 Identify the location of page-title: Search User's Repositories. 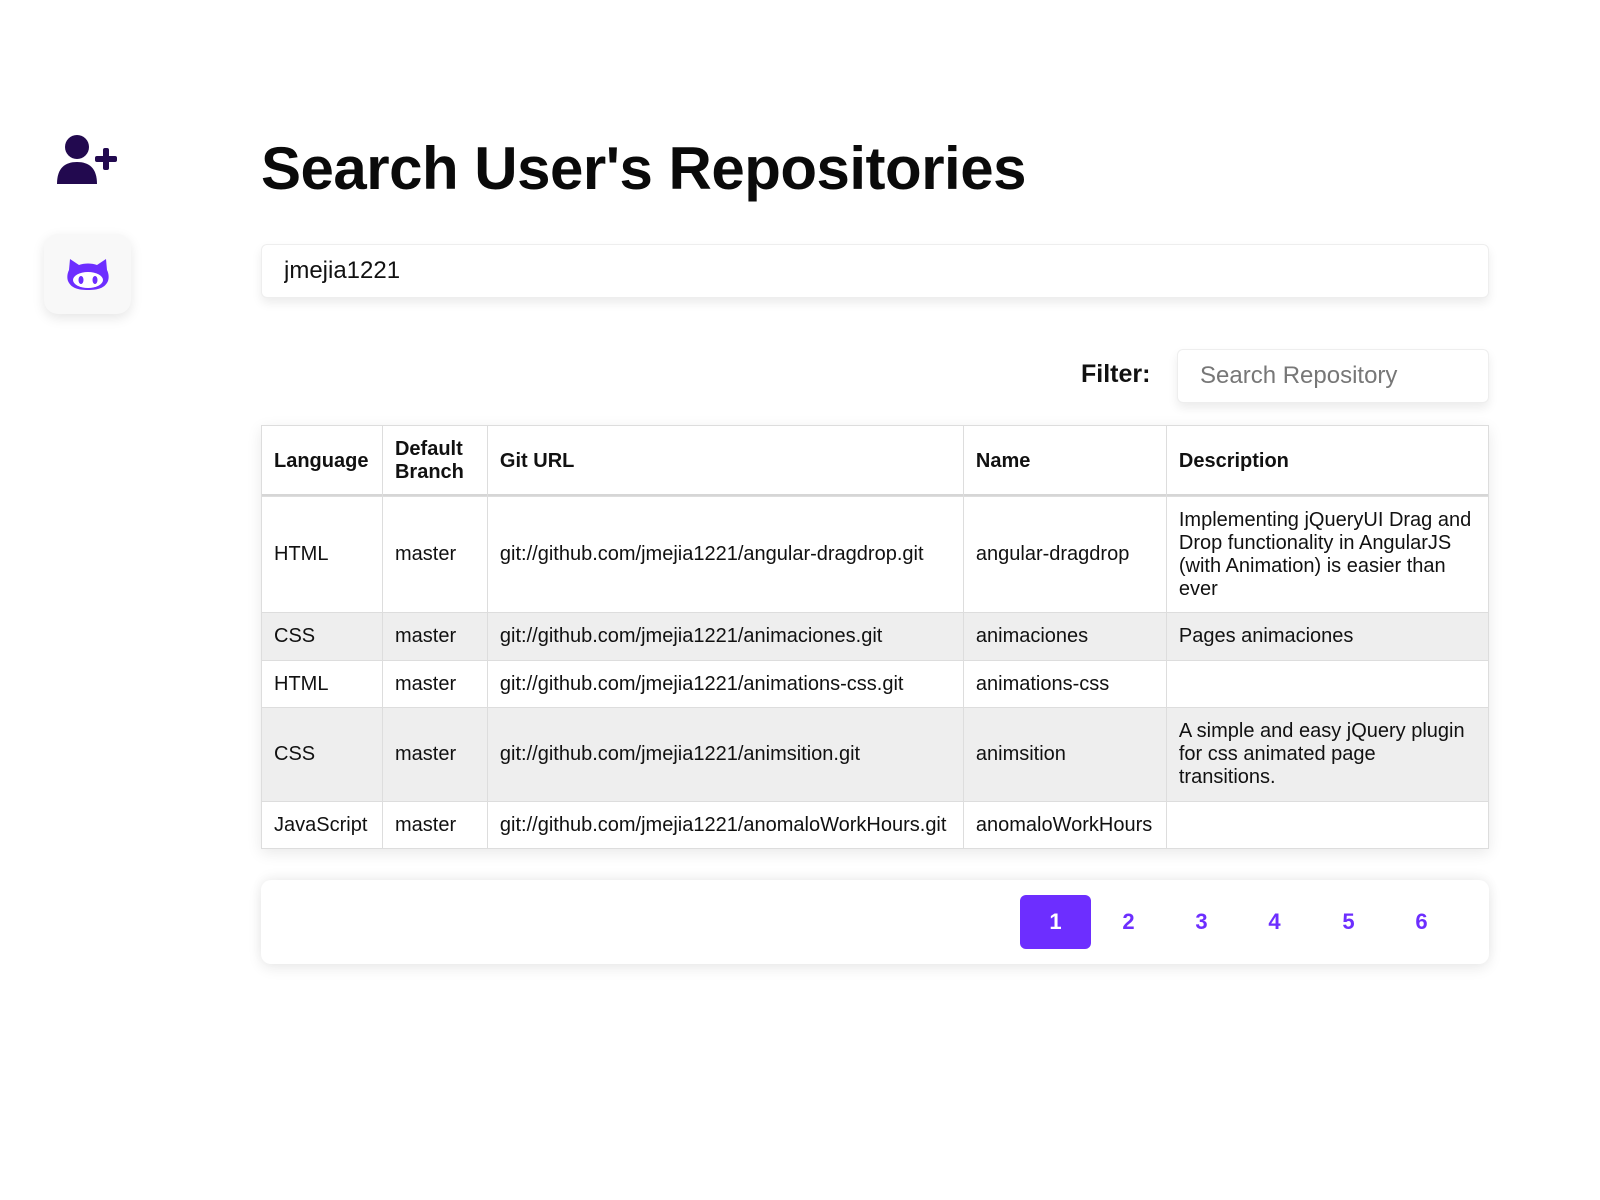
(643, 168).